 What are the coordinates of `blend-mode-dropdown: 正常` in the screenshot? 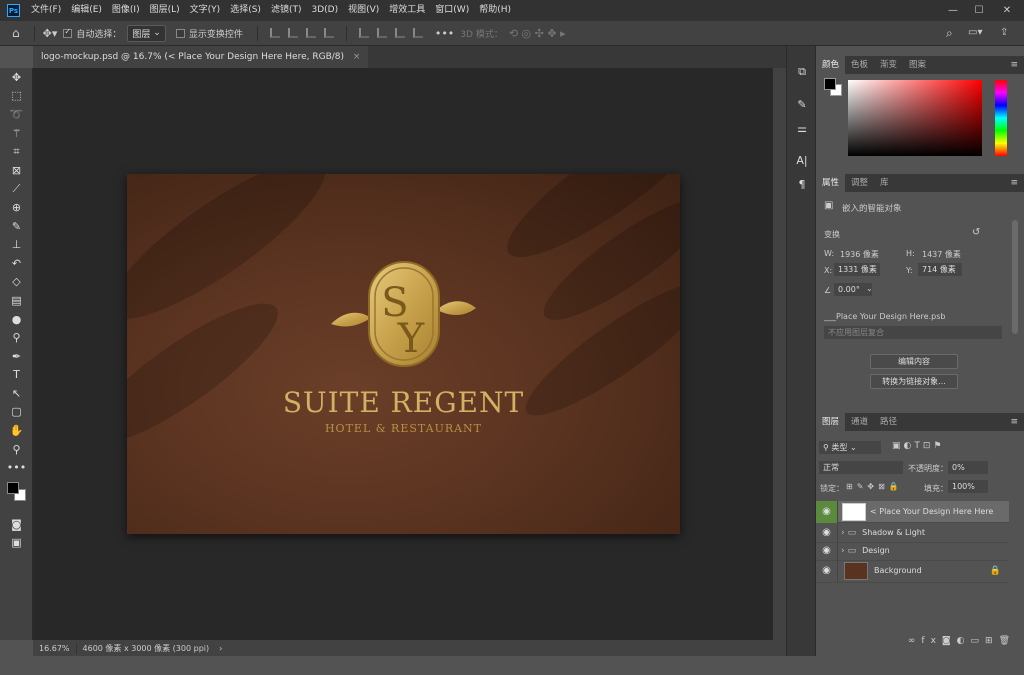 It's located at (861, 467).